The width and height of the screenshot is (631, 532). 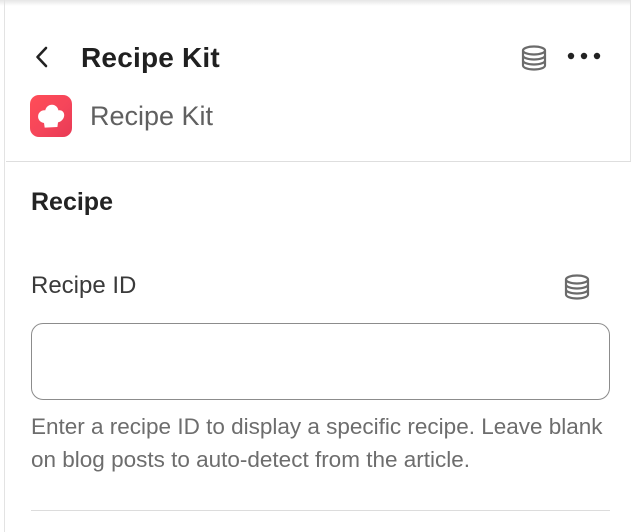 I want to click on section-title: Recipe, so click(x=72, y=202).